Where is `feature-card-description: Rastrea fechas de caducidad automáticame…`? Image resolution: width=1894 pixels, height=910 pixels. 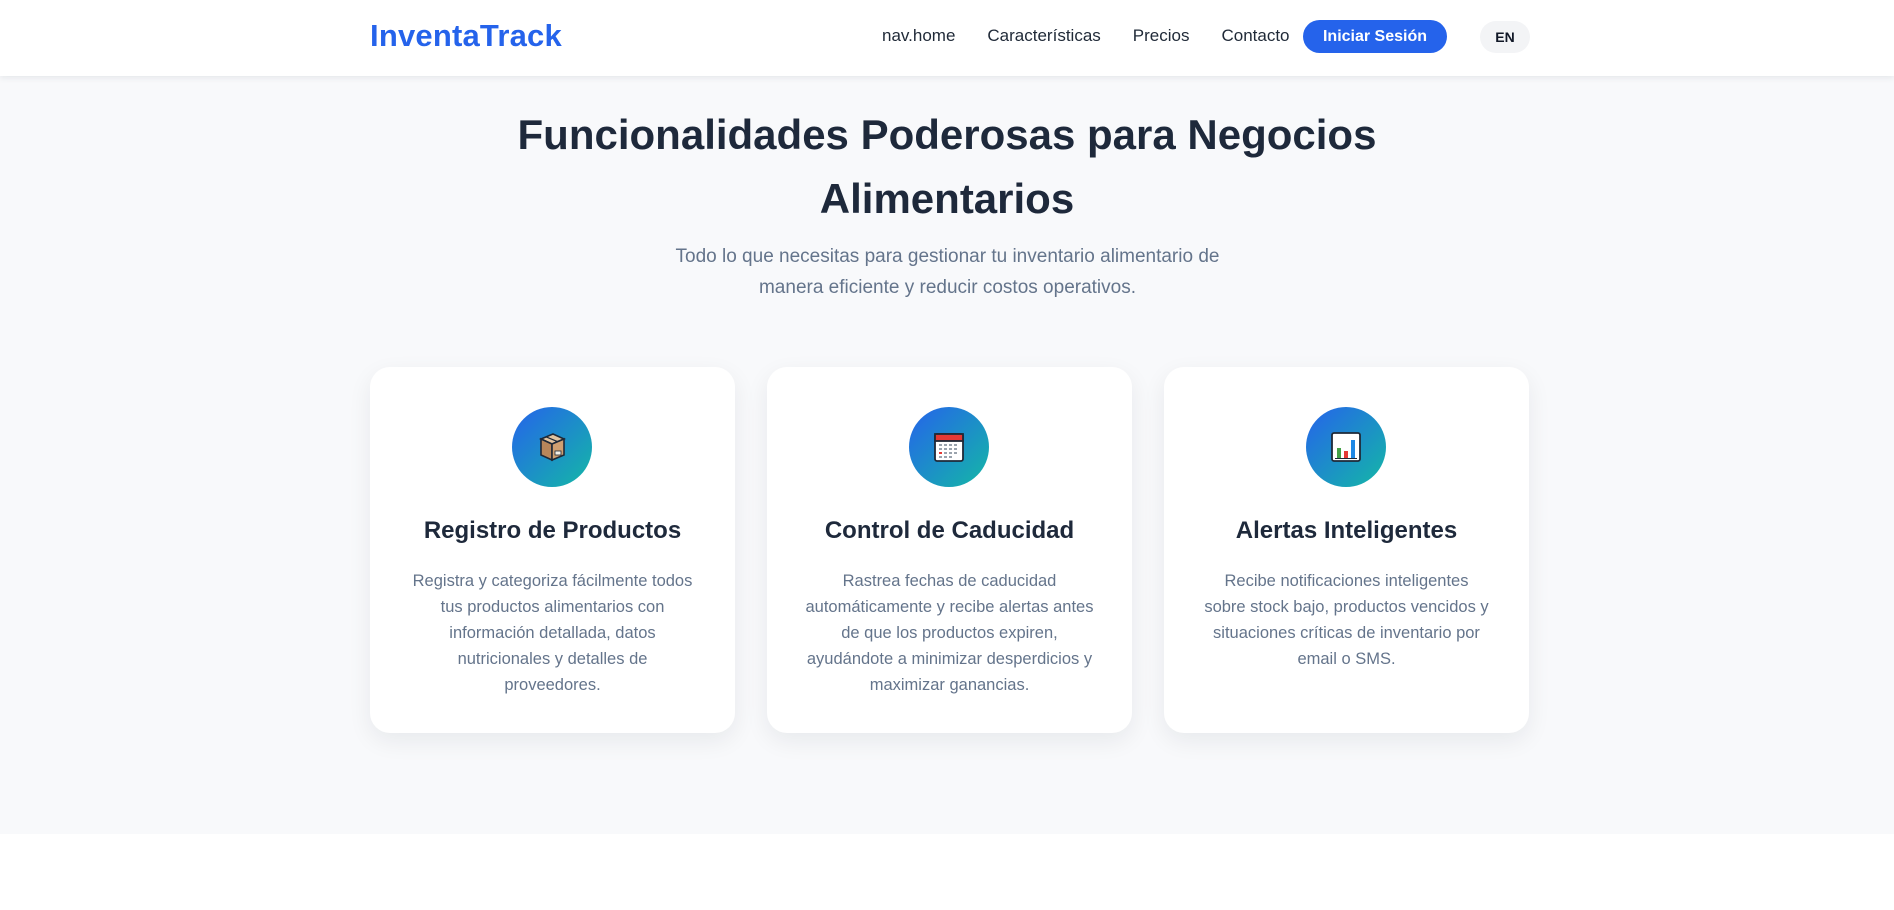 feature-card-description: Rastrea fechas de caducidad automáticame… is located at coordinates (949, 633).